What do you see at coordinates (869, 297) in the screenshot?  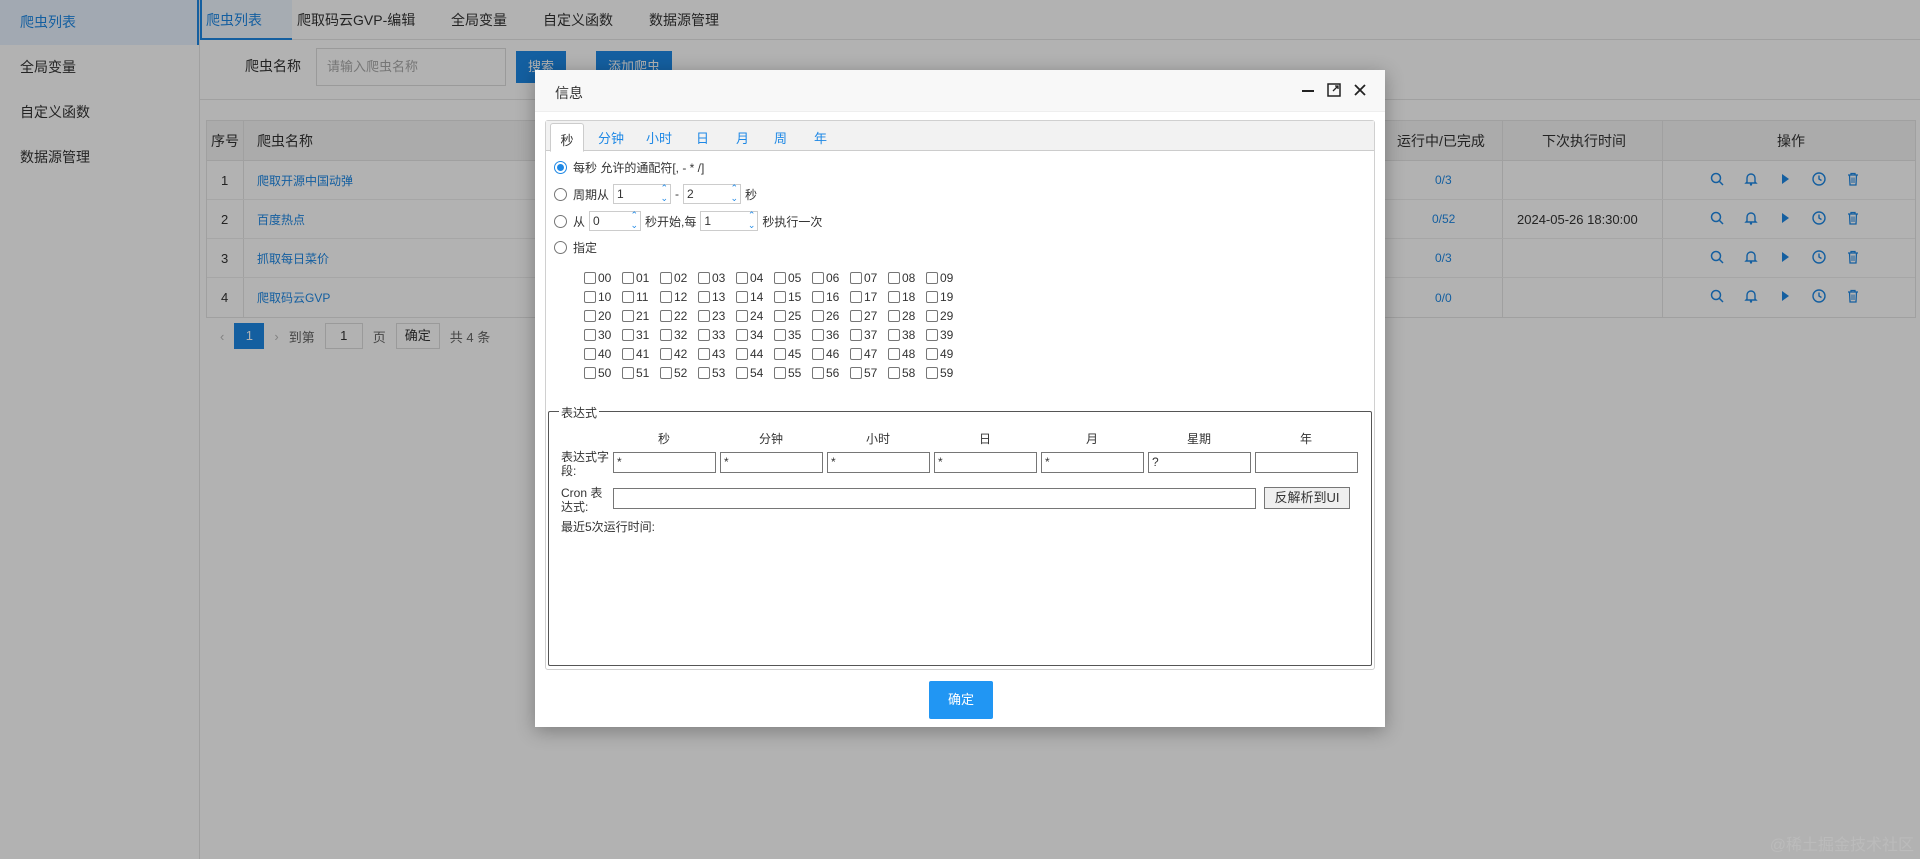 I see `second-checkbox: 17` at bounding box center [869, 297].